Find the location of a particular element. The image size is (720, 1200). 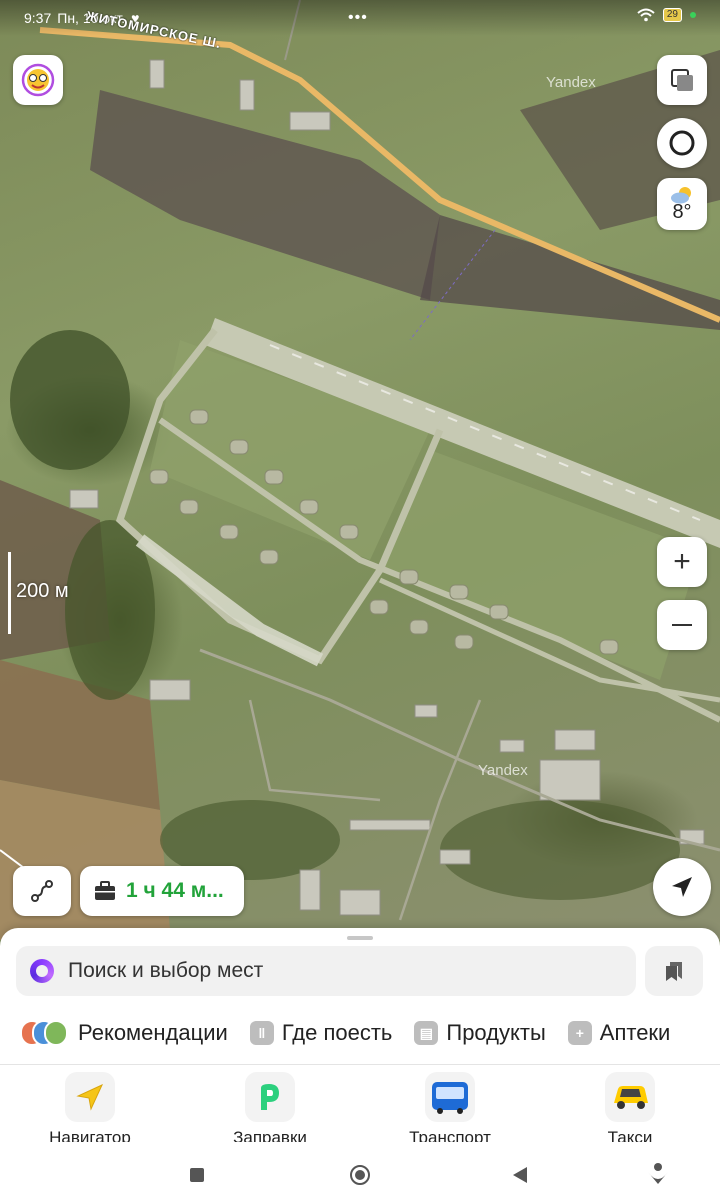

tab-taxi: Такси is located at coordinates (630, 1107).